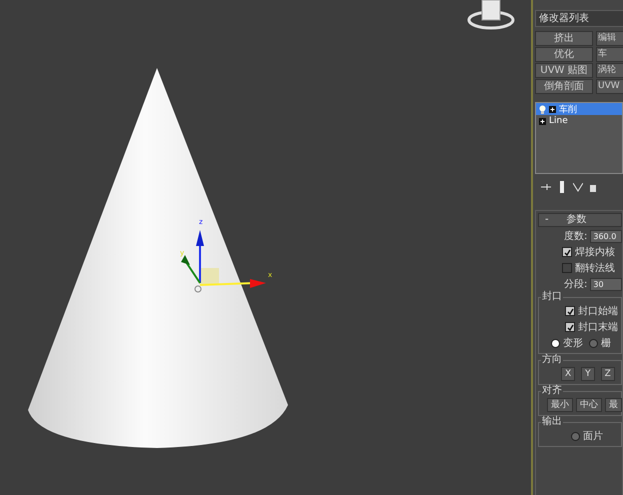 Image resolution: width=623 pixels, height=495 pixels. Describe the element at coordinates (593, 436) in the screenshot. I see `radio-label: 面片` at that location.